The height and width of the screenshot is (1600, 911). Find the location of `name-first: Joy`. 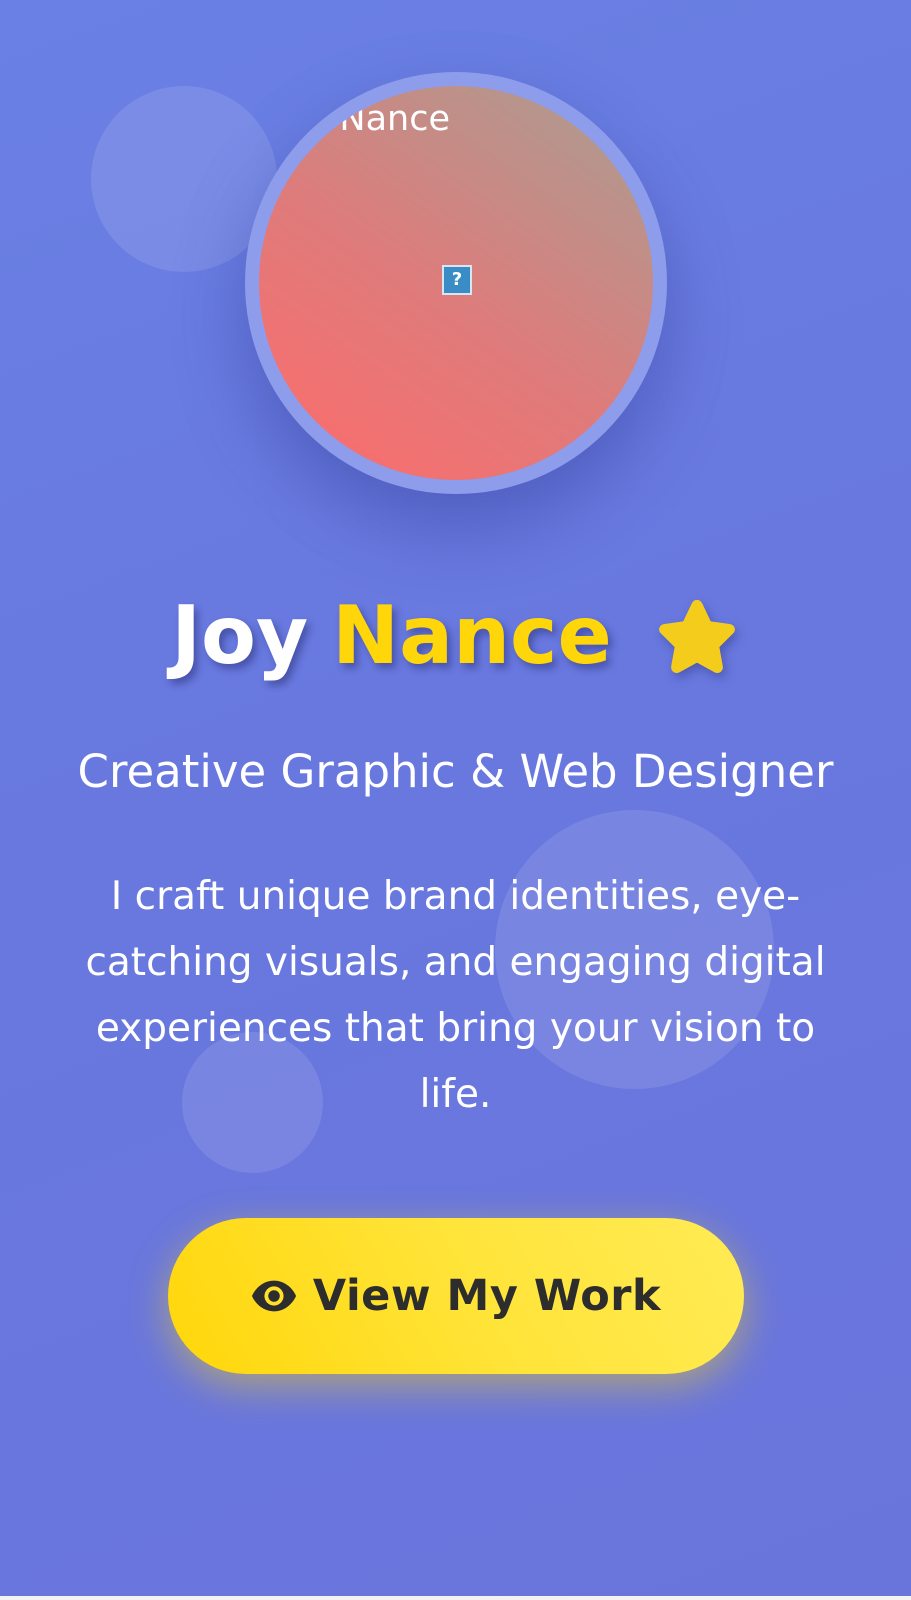

name-first: Joy is located at coordinates (240, 635).